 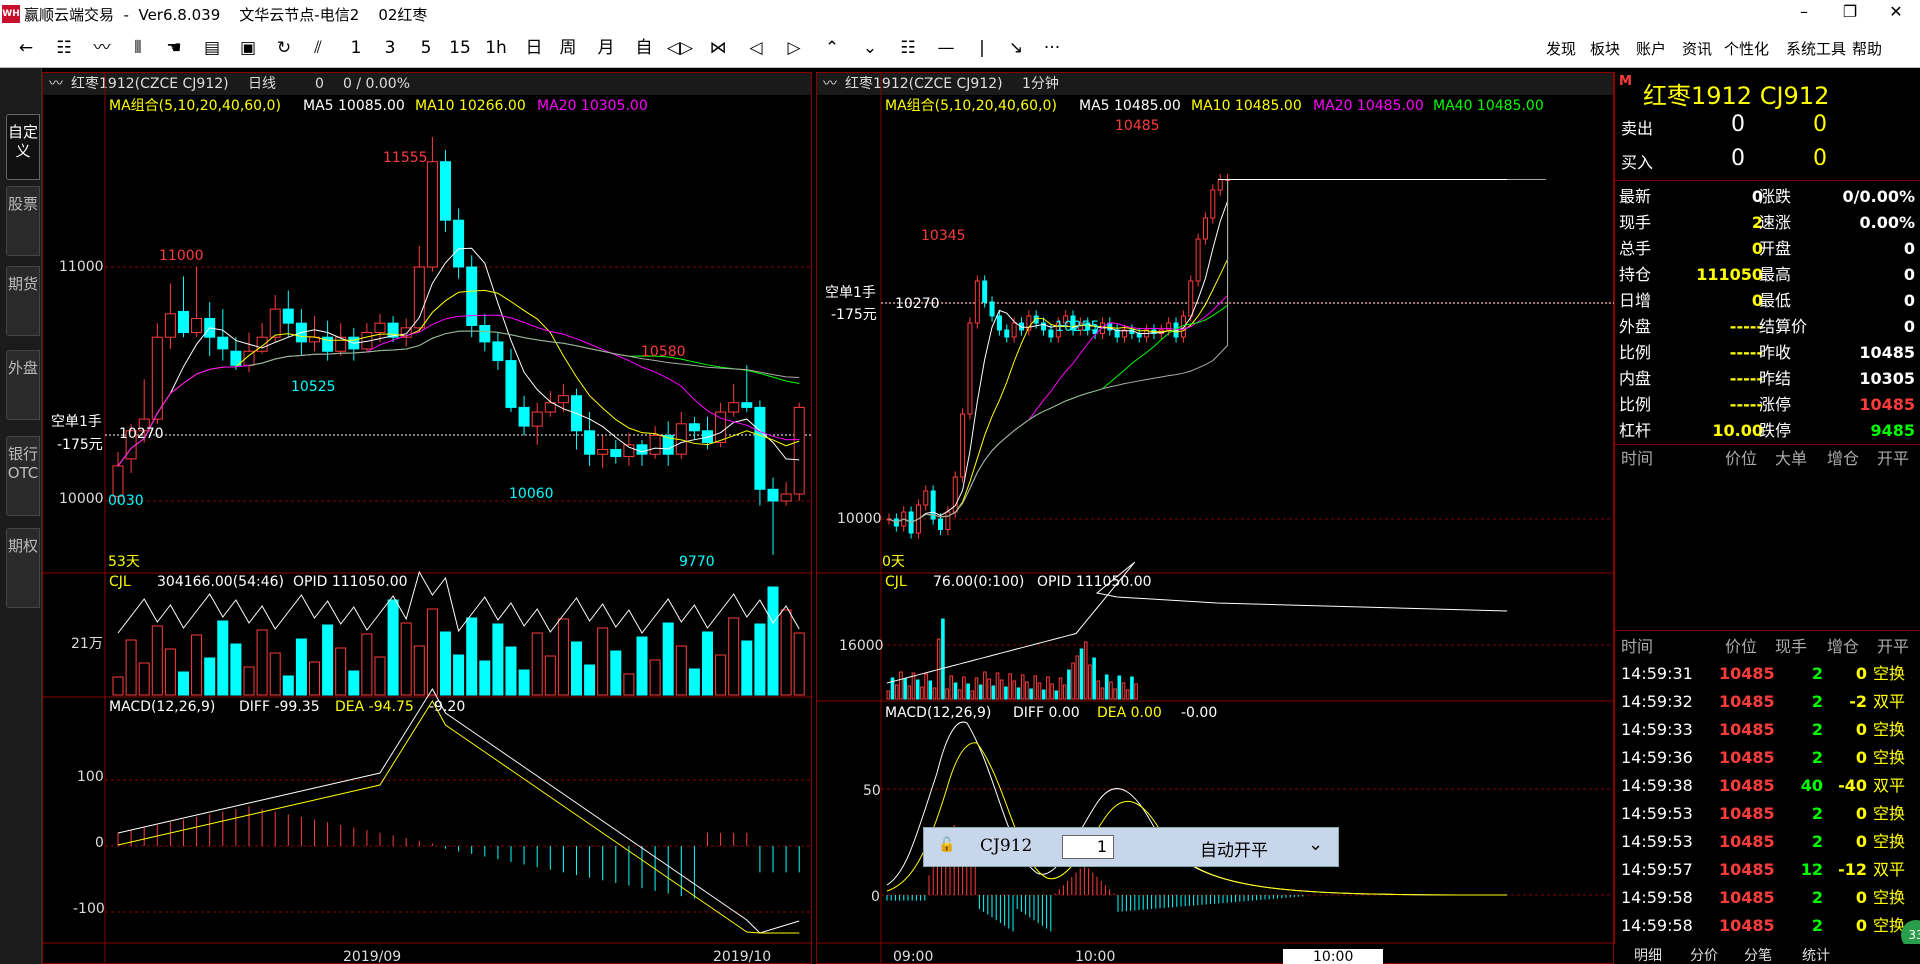 I want to click on tick-type: 空换, so click(x=1889, y=813).